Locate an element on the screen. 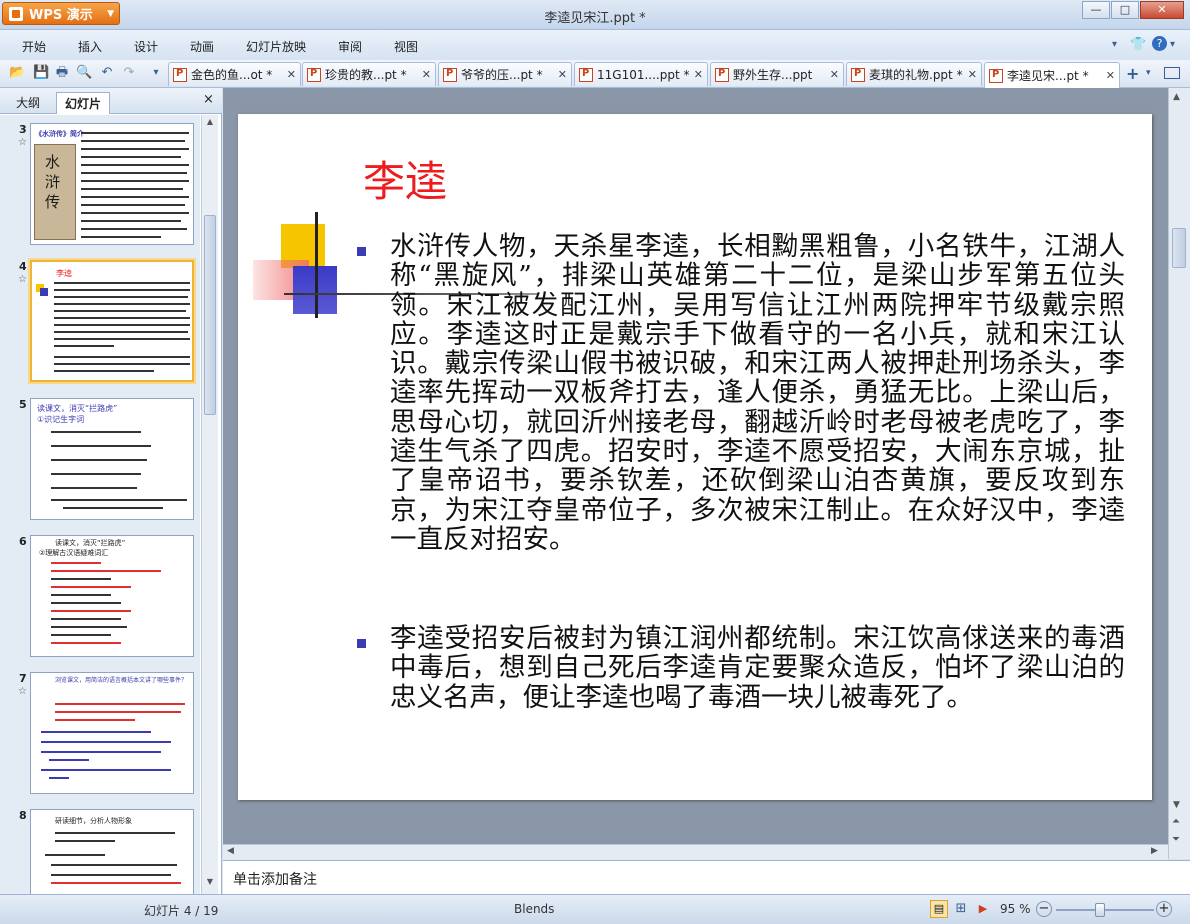 This screenshot has width=1190, height=924. new-tab-icon: + is located at coordinates (1132, 73).